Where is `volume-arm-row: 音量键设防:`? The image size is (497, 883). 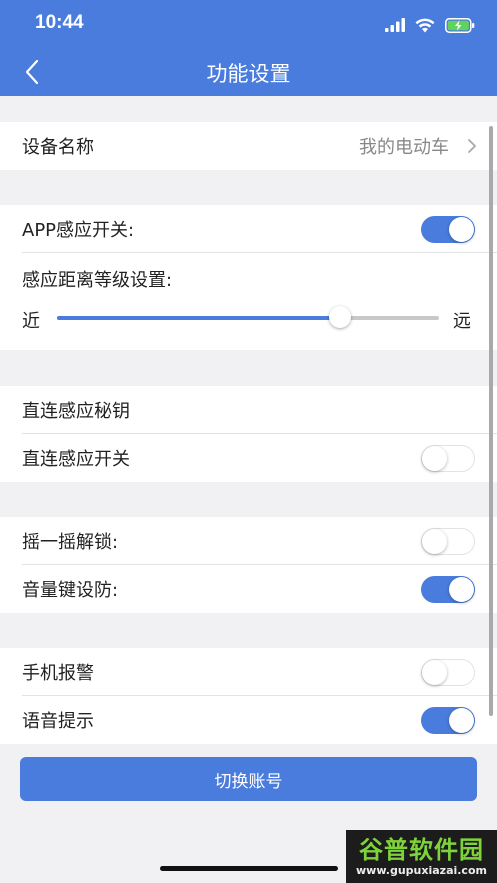
volume-arm-row: 音量键设防: is located at coordinates (248, 589).